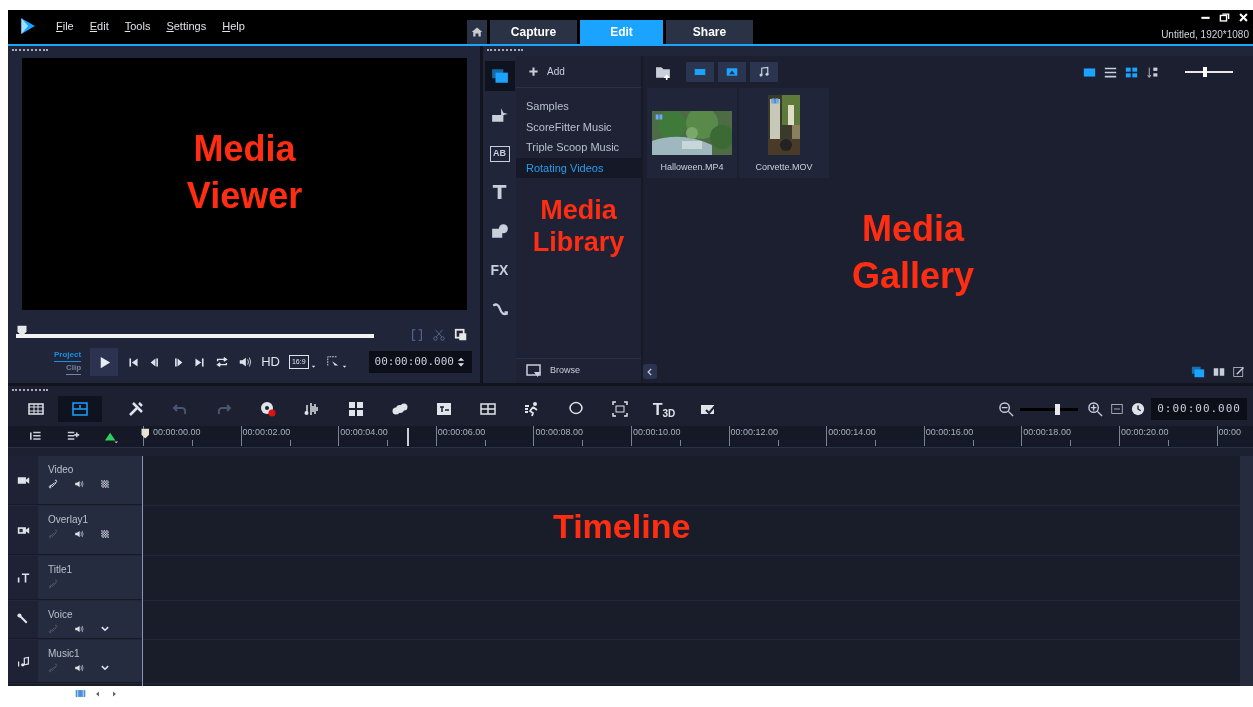 The image size is (1253, 707). I want to click on media-thumbnail: Corvette.MOV, so click(784, 133).